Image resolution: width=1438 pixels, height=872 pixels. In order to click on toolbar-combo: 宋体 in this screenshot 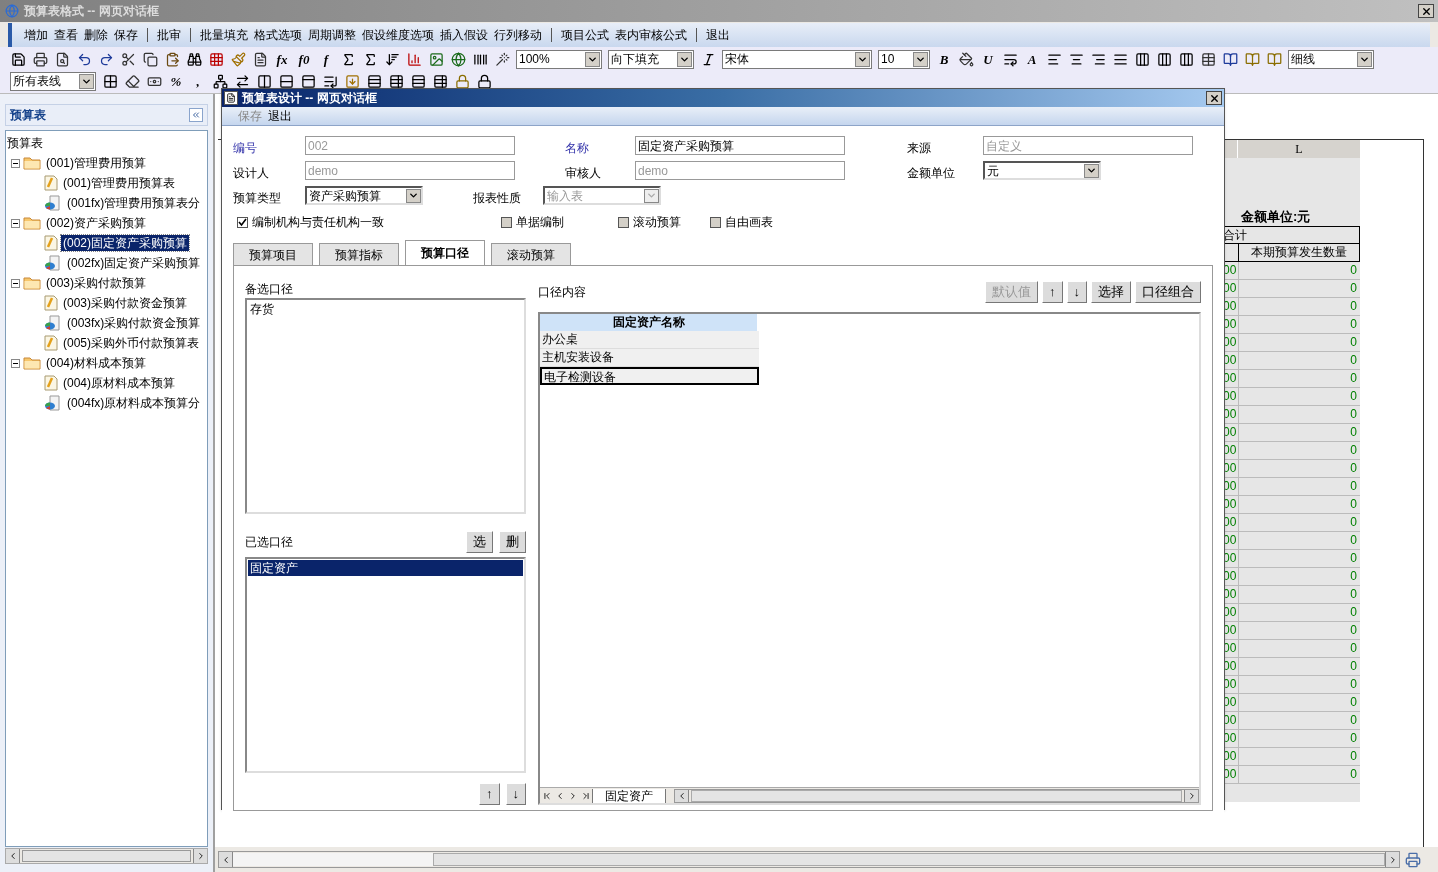, I will do `click(797, 59)`.